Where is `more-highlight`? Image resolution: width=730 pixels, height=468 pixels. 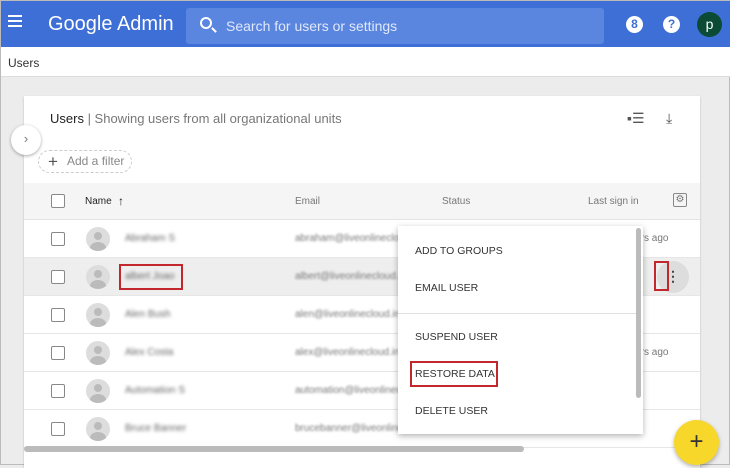
more-highlight is located at coordinates (661, 276).